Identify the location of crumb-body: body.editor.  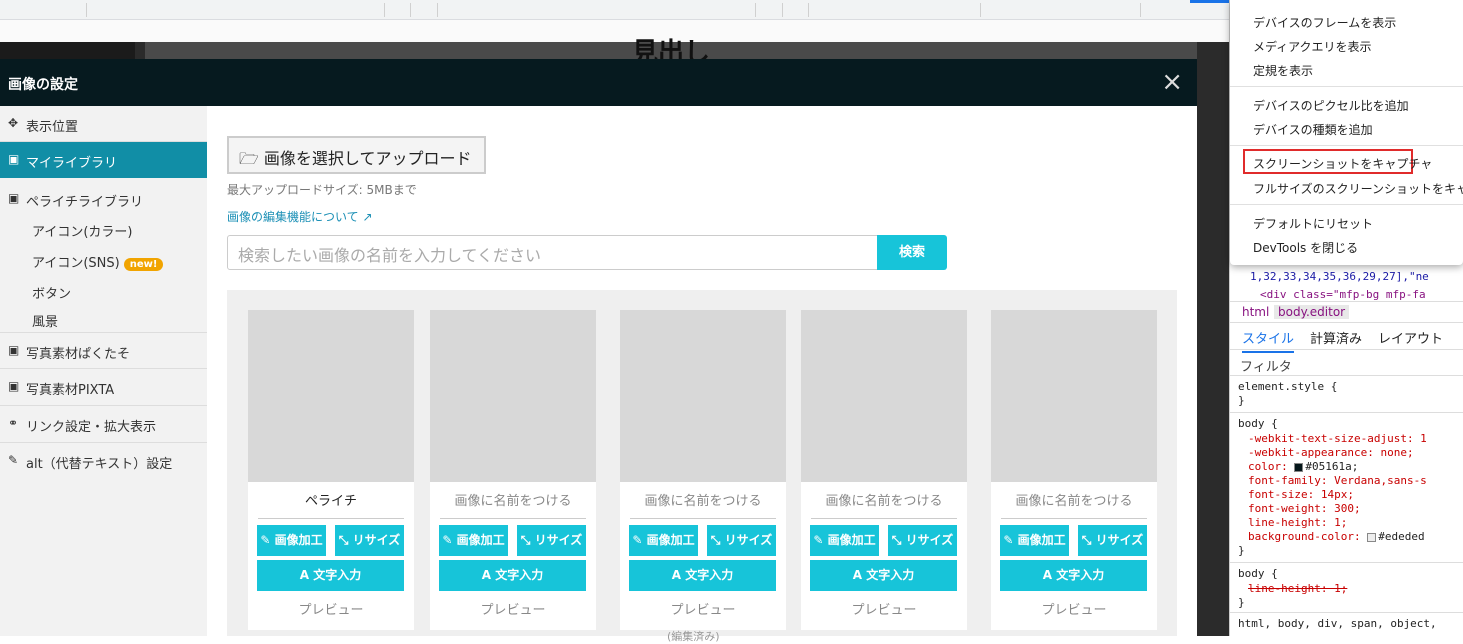
(1312, 312).